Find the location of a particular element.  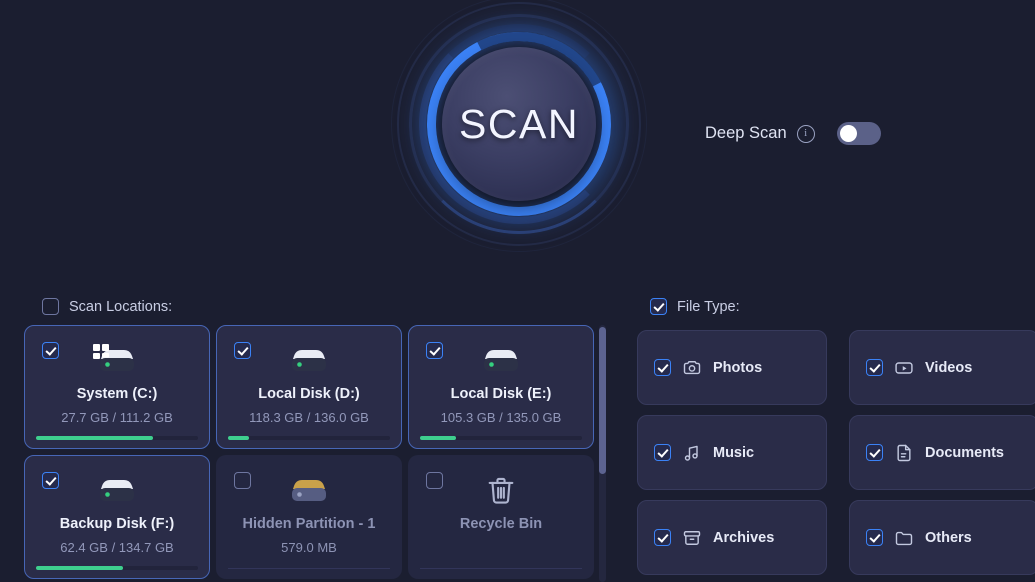

scan-button-label: SCAN is located at coordinates (519, 123).